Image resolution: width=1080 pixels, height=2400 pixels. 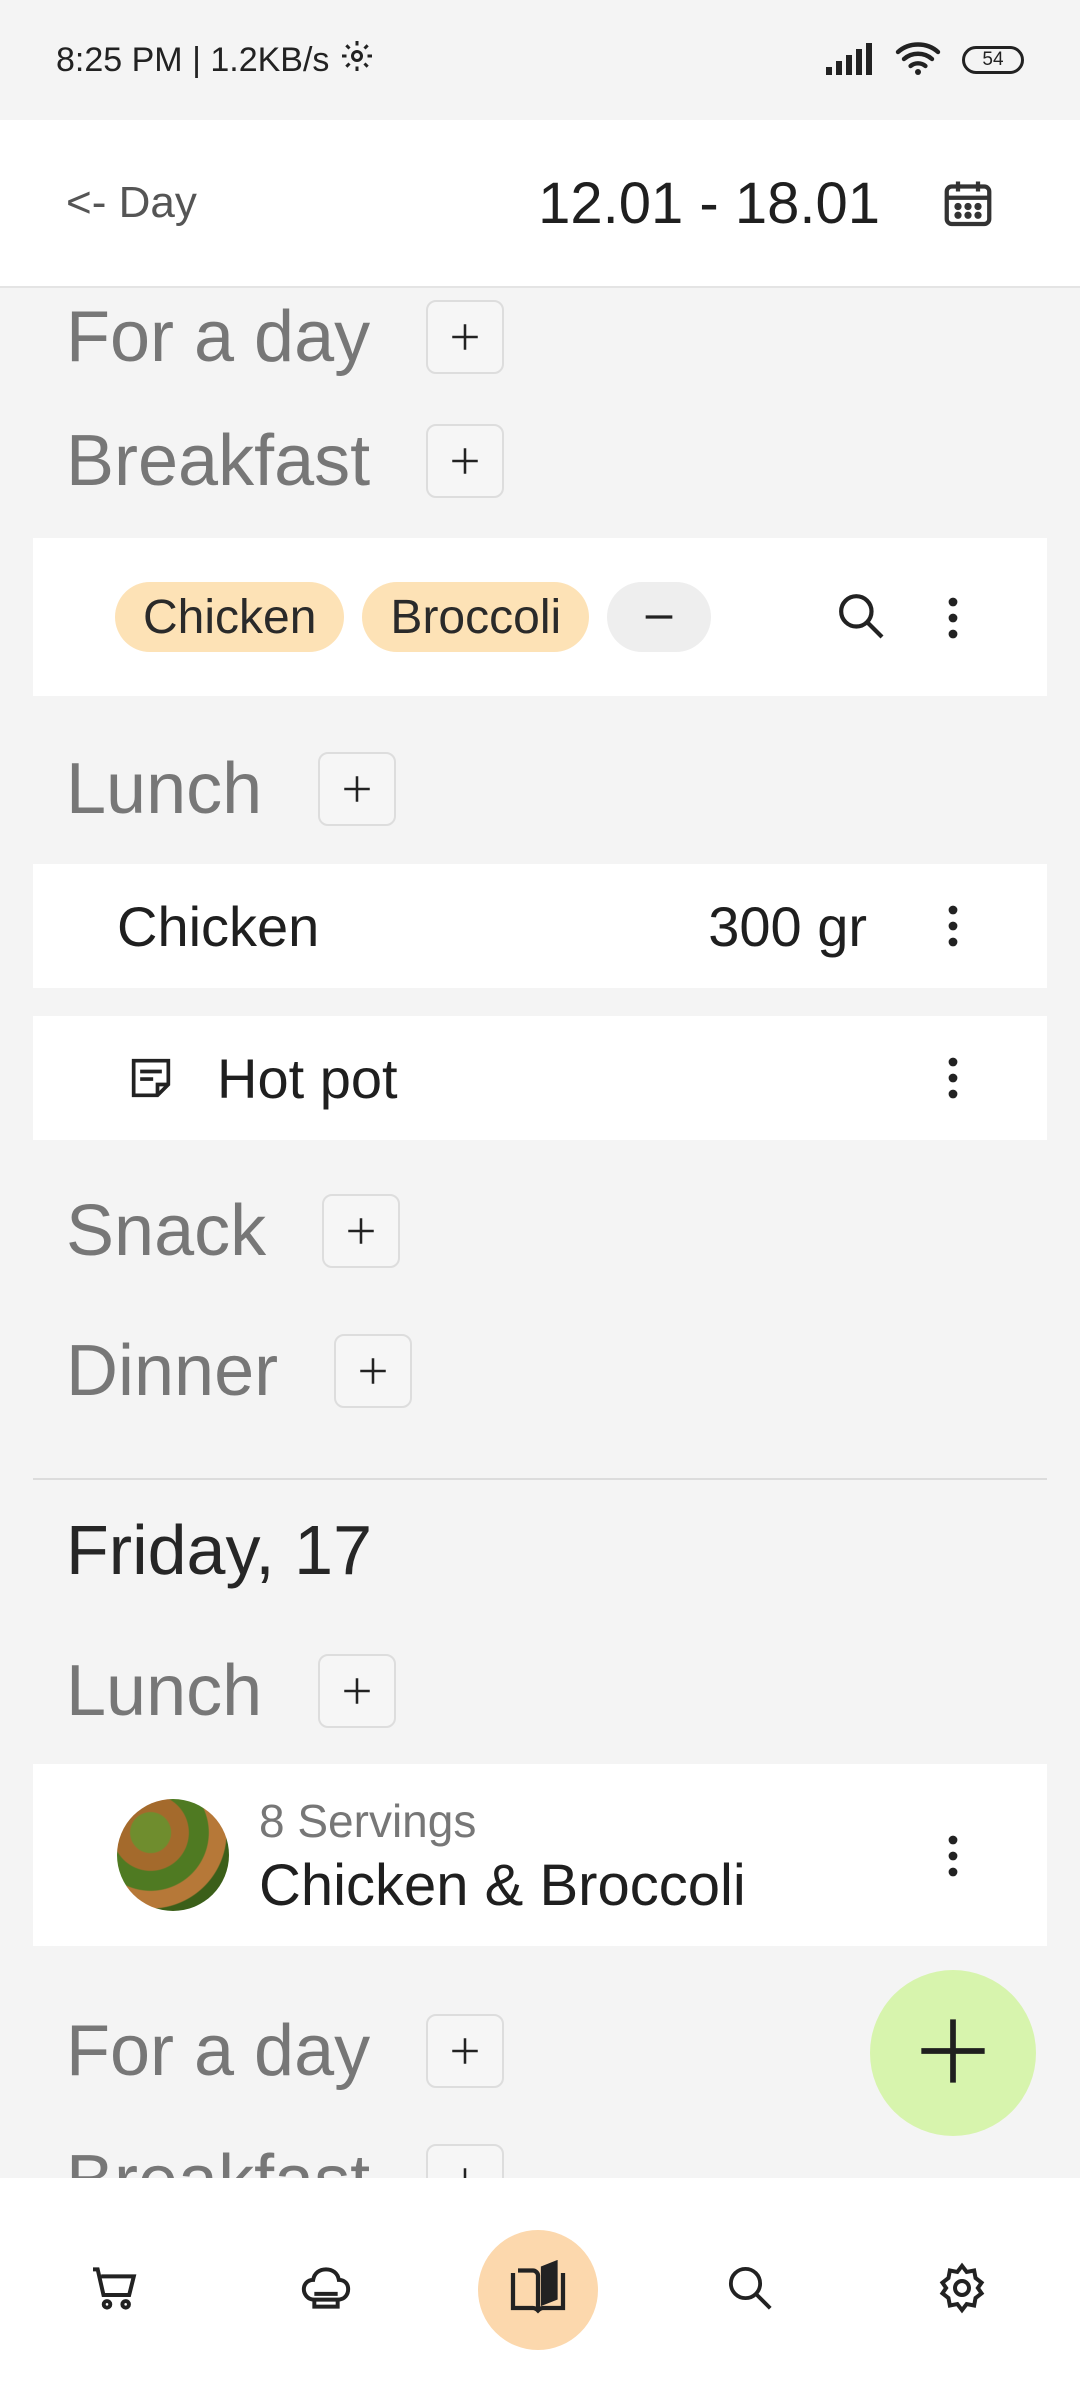 I want to click on nav-meal-plan, so click(x=538, y=2290).